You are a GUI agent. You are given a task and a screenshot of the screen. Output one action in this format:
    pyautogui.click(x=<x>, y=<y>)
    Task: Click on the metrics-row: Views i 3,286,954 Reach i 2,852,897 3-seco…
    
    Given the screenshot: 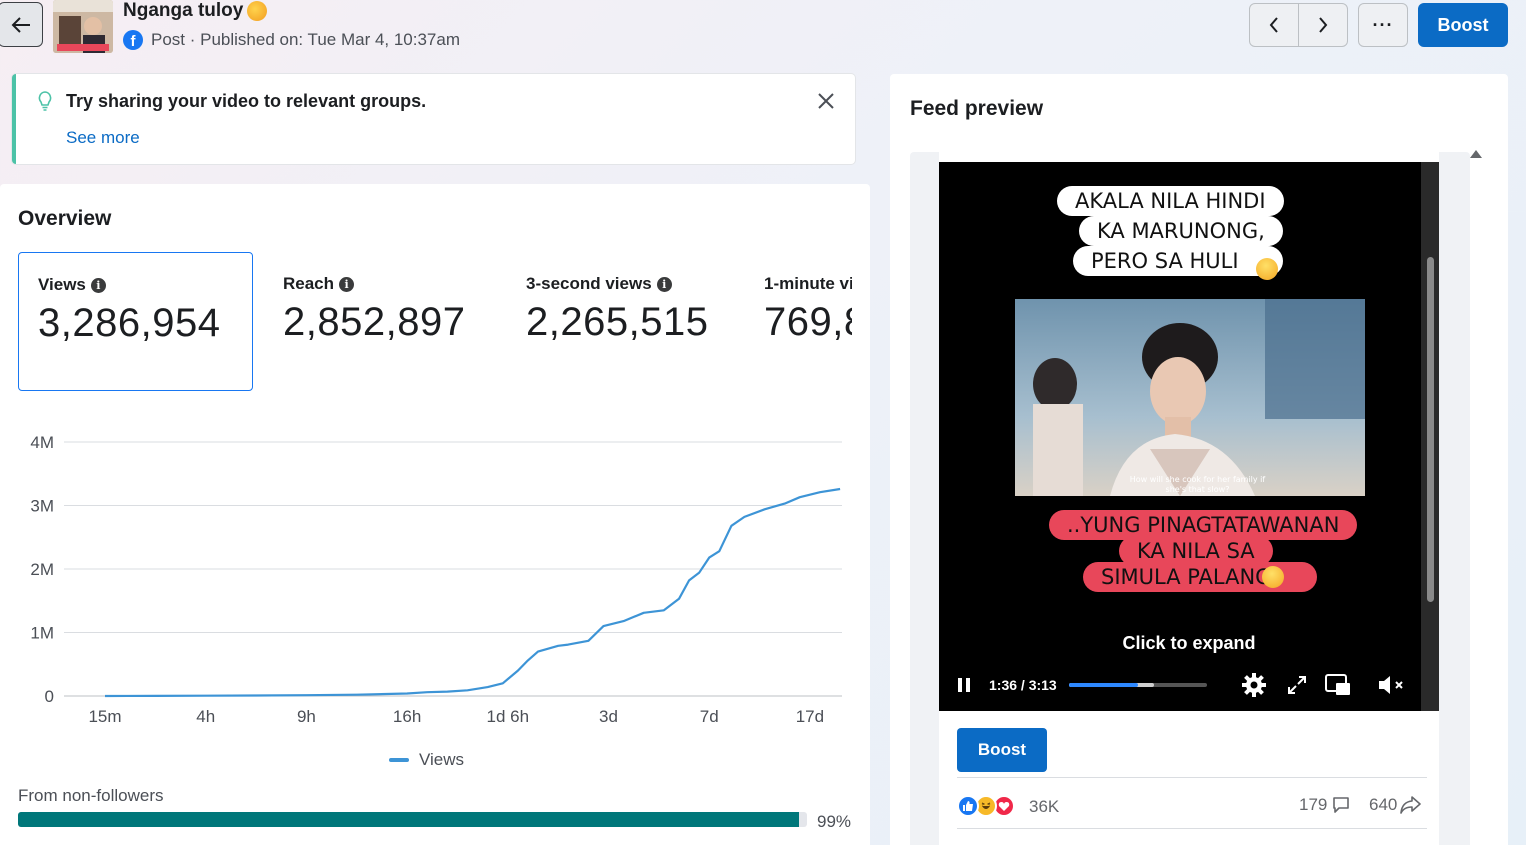 What is the action you would take?
    pyautogui.click(x=435, y=322)
    